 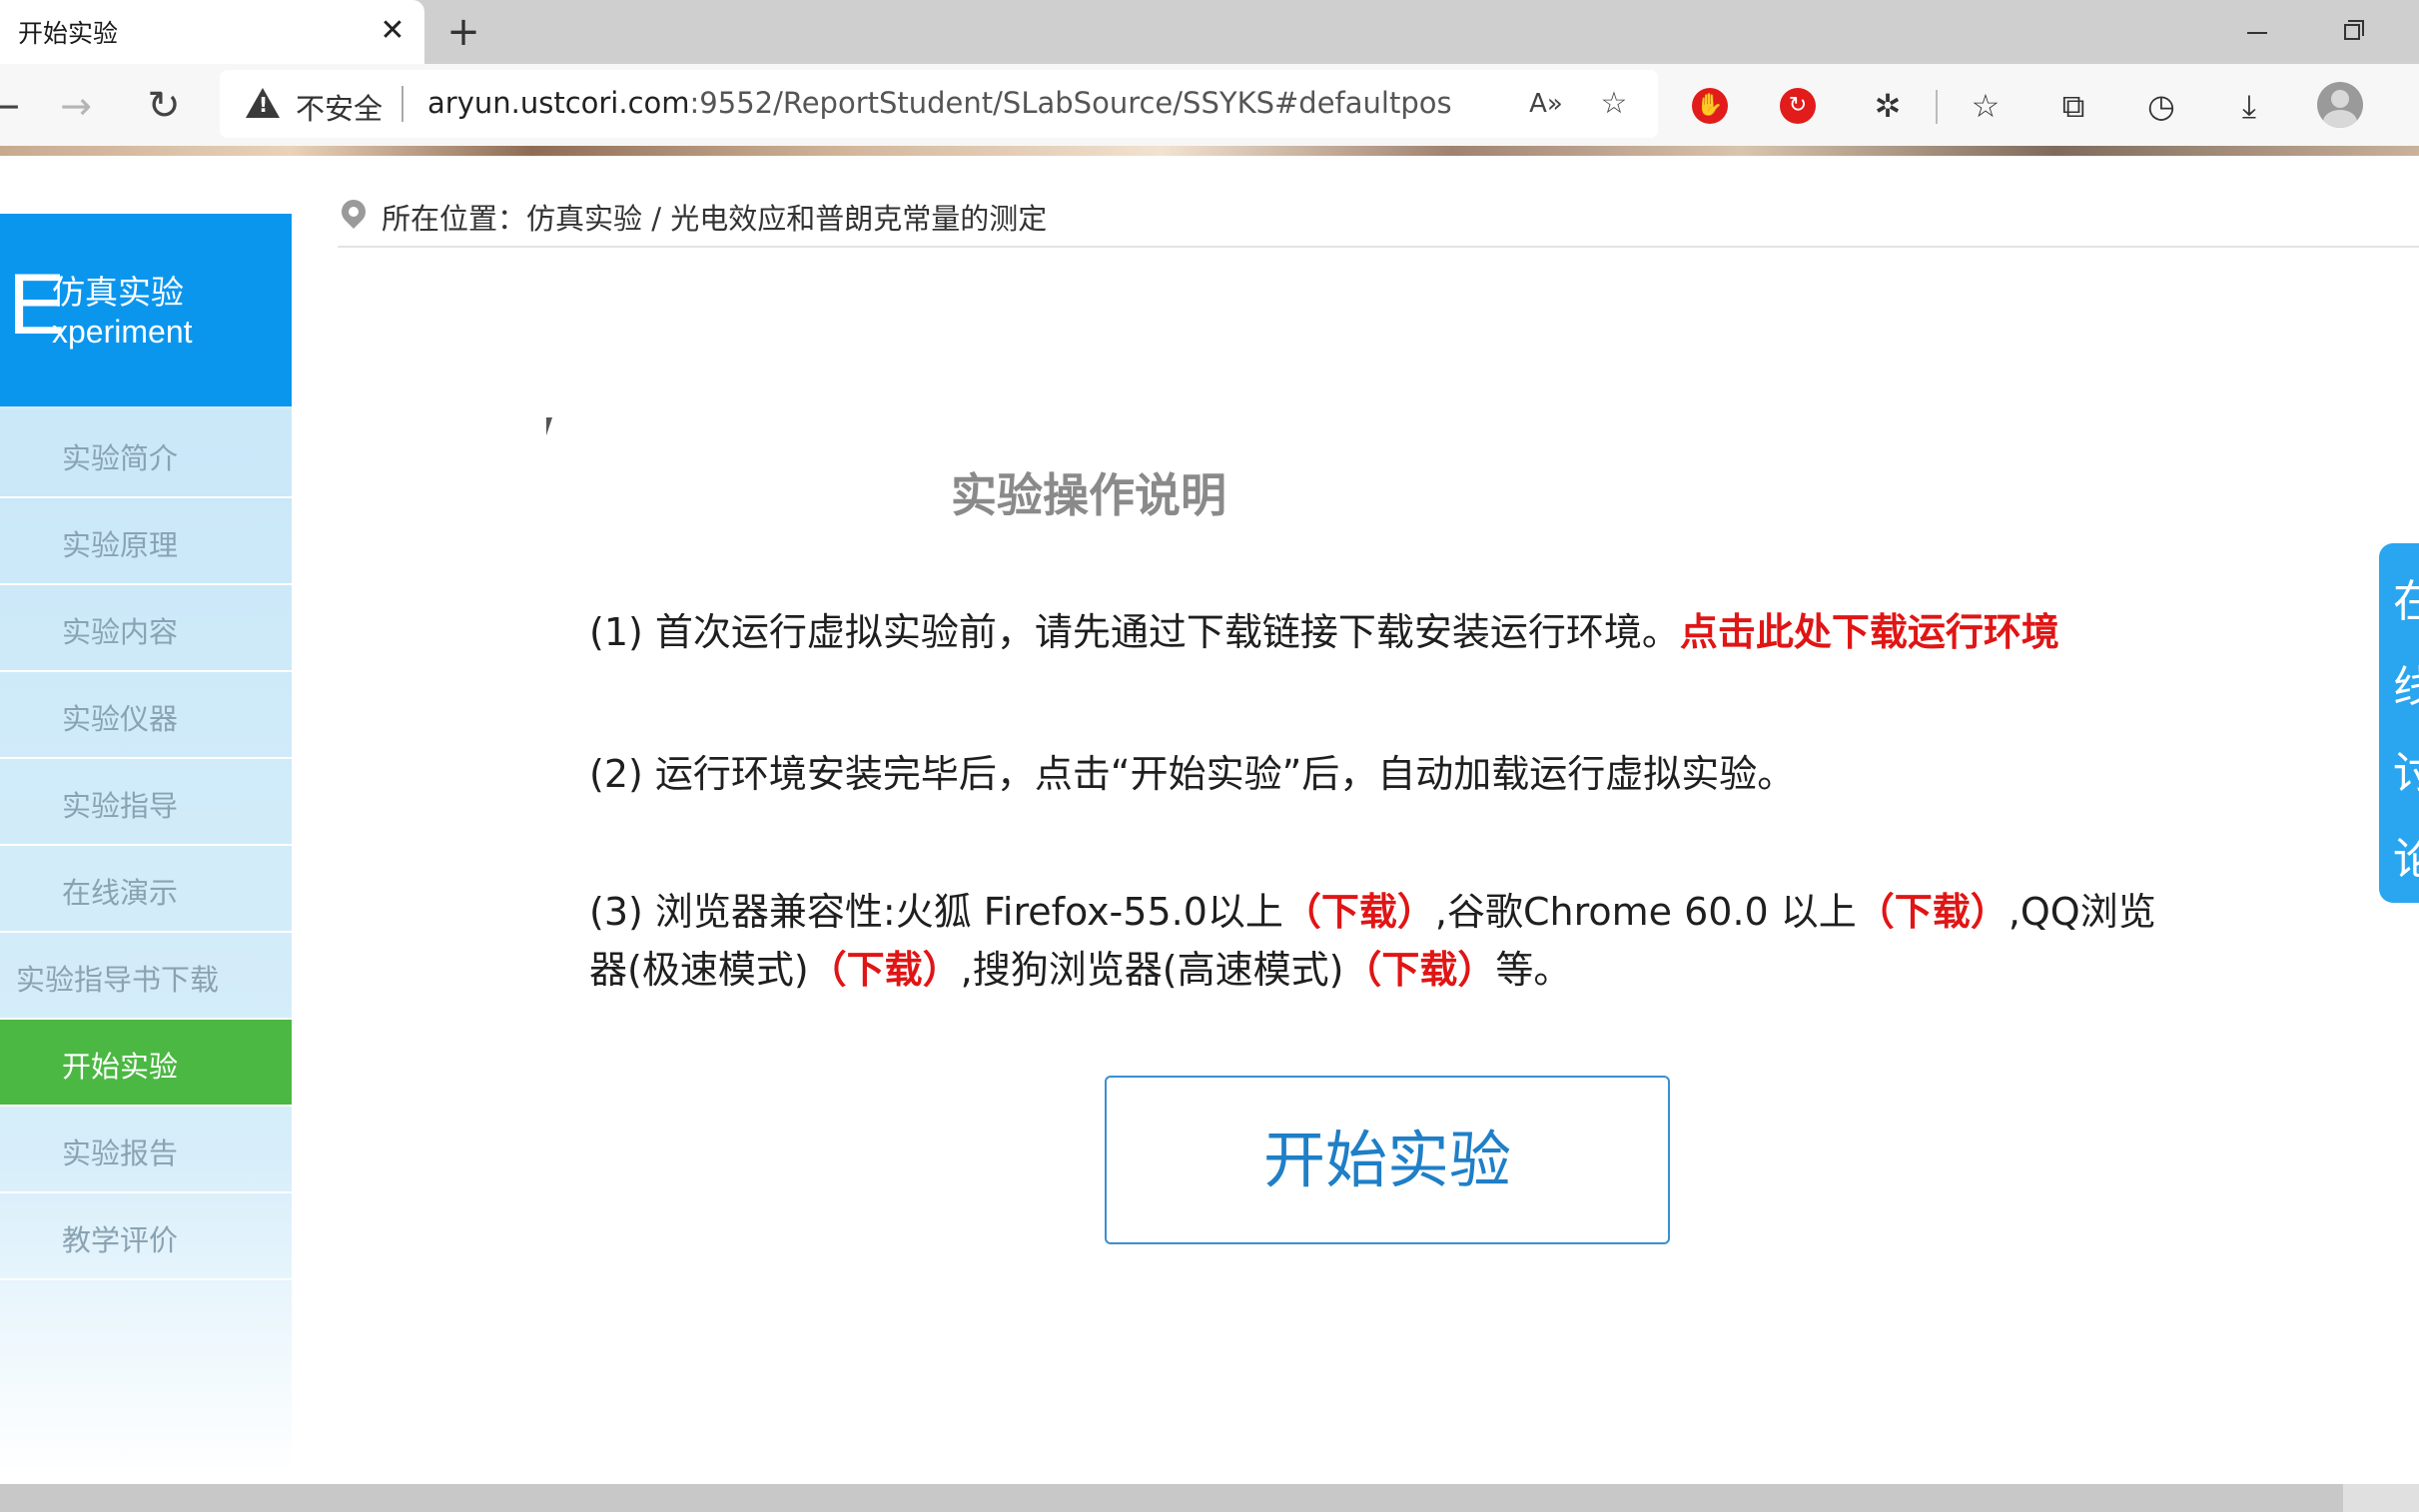 What do you see at coordinates (885, 970) in the screenshot?
I see `qq-download-link: （下载）` at bounding box center [885, 970].